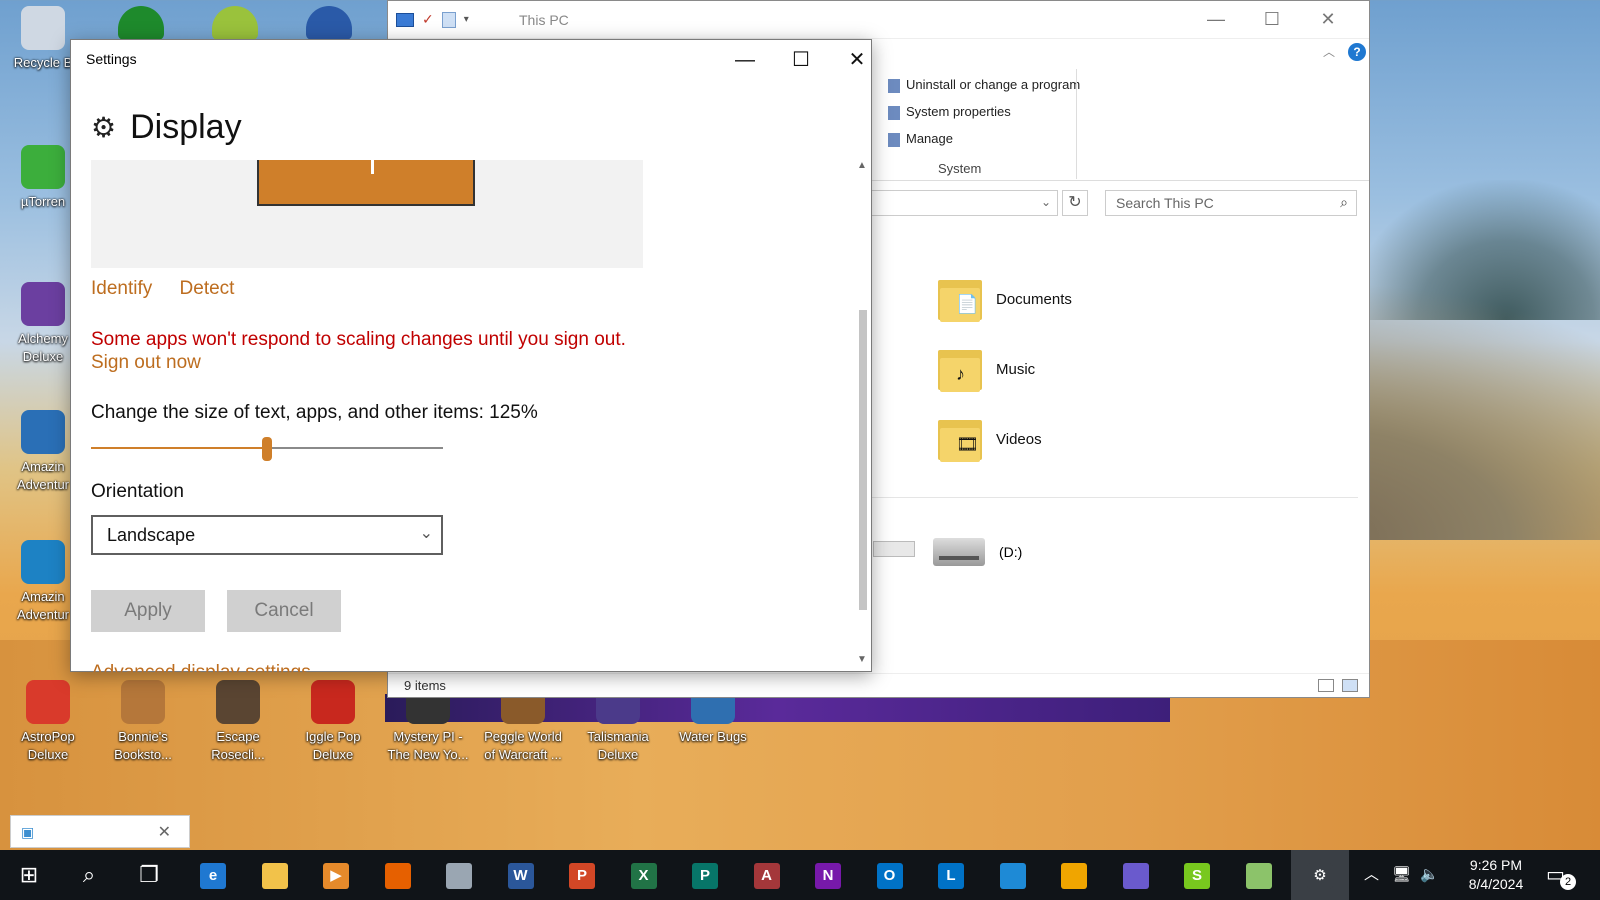 The height and width of the screenshot is (900, 1600). I want to click on lync-icon: L, so click(951, 875).